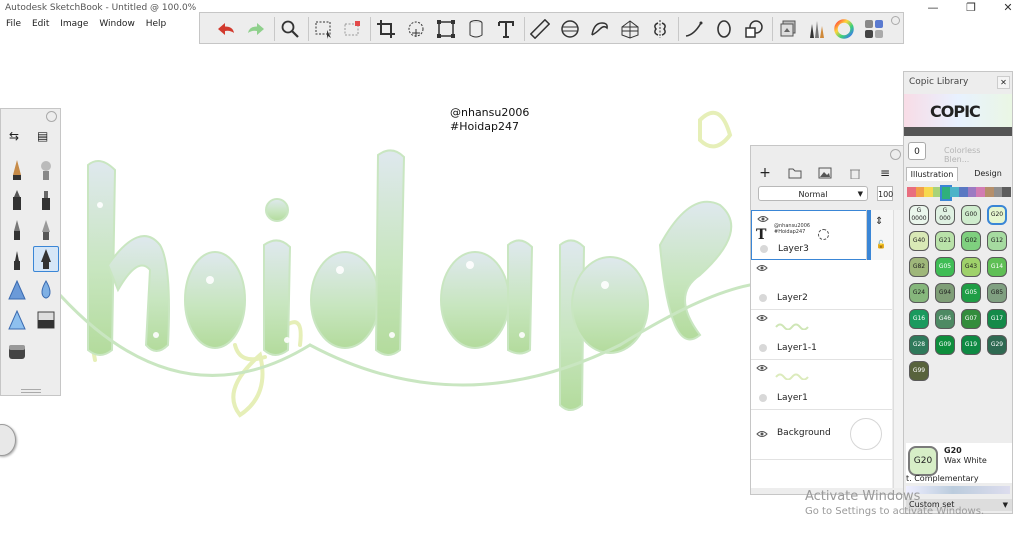  I want to click on drop-brush-icon, so click(46, 290).